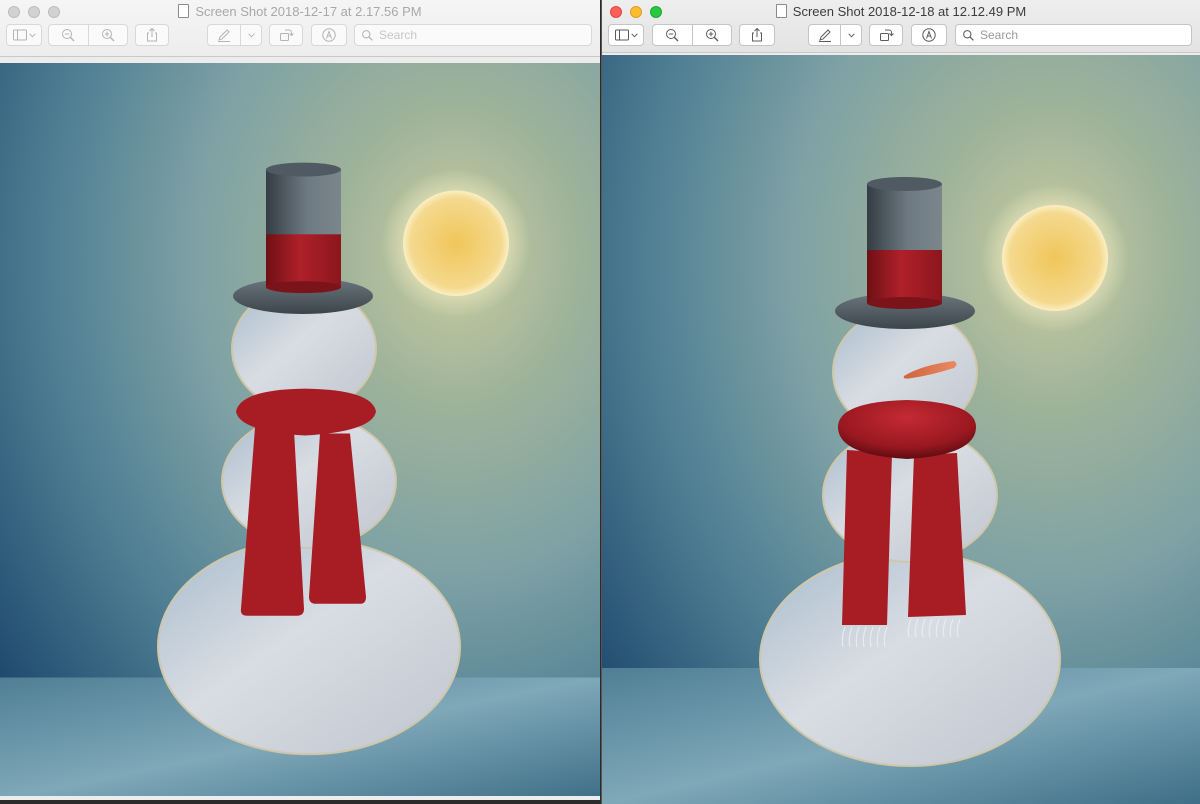 Image resolution: width=1200 pixels, height=804 pixels. I want to click on scarf-end-left, so click(867, 537).